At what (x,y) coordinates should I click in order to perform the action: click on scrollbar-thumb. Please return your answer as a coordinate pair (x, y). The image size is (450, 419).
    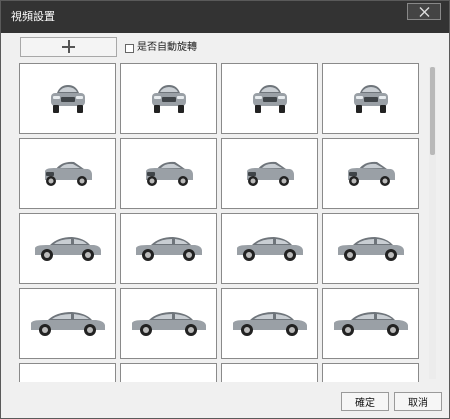
    Looking at the image, I should click on (432, 111).